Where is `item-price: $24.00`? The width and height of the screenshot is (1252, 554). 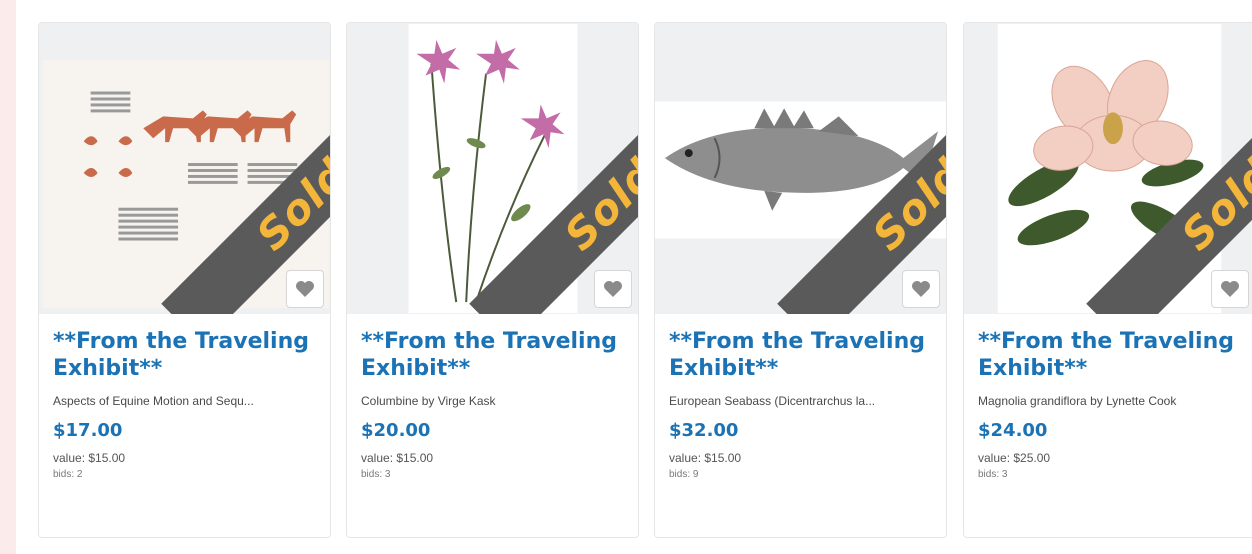 item-price: $24.00 is located at coordinates (1013, 430).